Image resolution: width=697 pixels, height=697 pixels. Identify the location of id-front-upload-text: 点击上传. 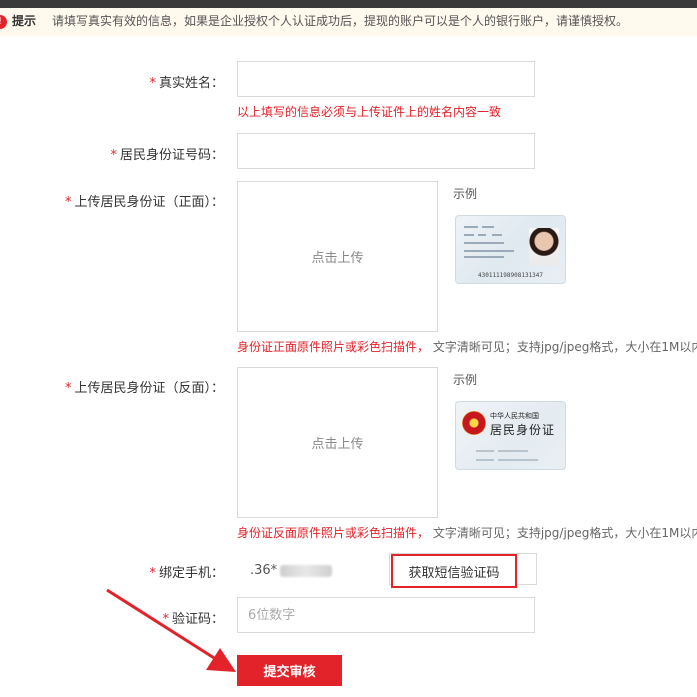
(337, 258).